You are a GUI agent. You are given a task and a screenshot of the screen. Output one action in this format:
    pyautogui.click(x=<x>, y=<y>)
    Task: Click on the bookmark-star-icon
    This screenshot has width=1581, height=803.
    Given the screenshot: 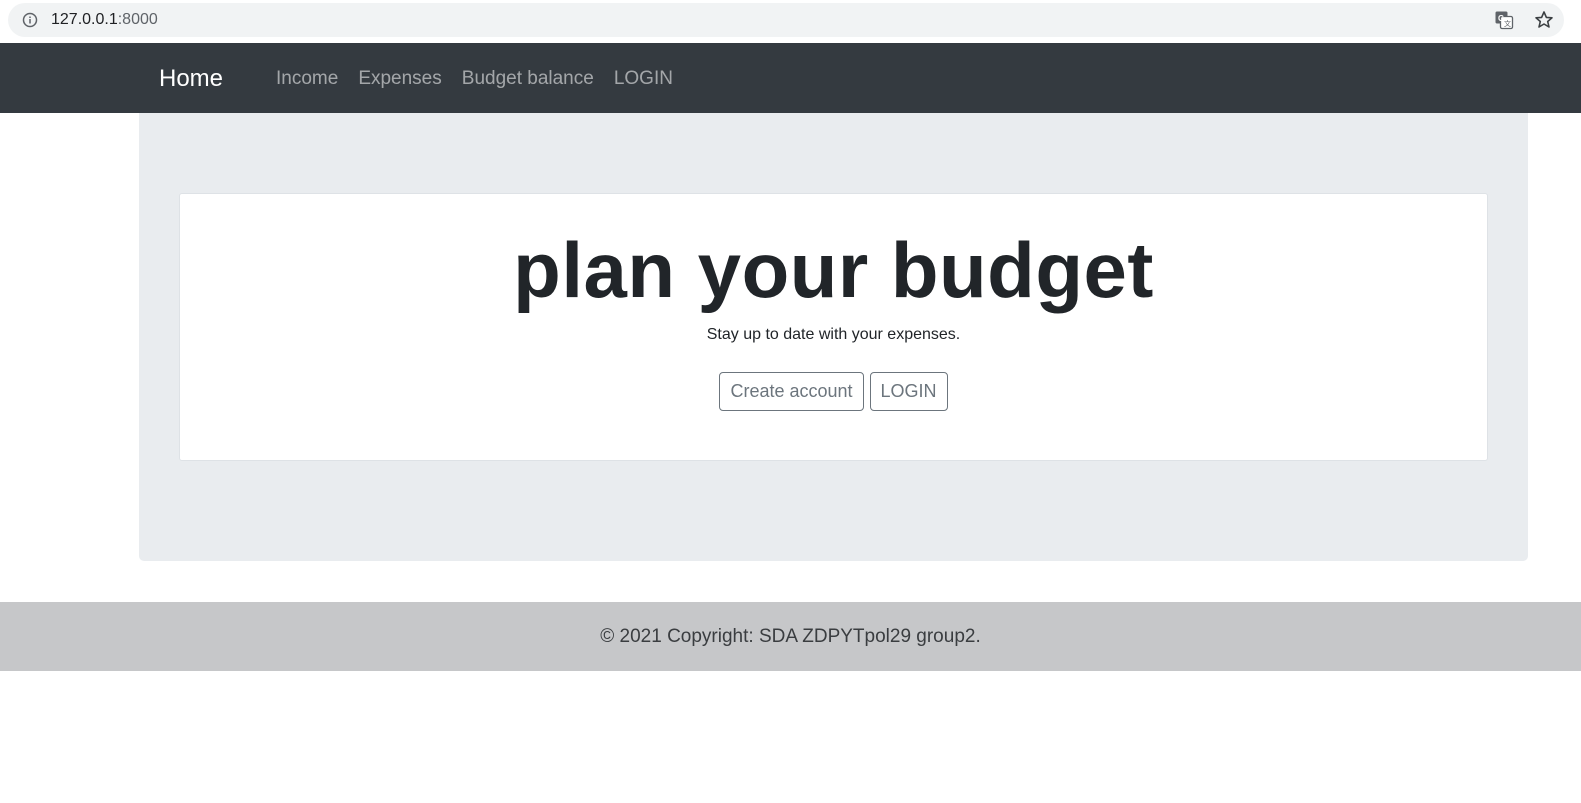 What is the action you would take?
    pyautogui.click(x=1544, y=20)
    